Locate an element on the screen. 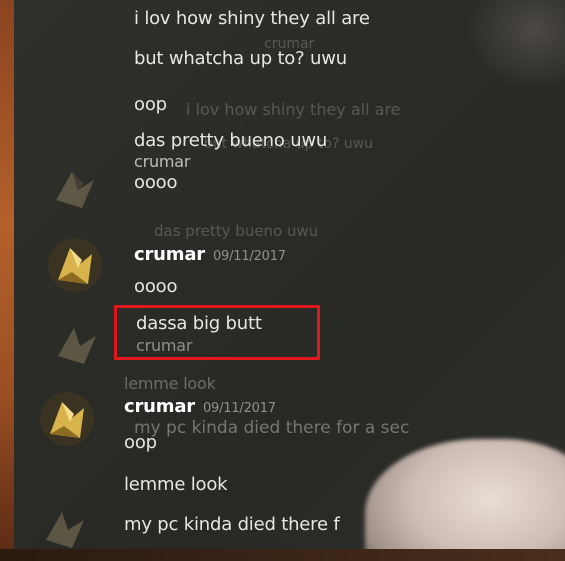 The height and width of the screenshot is (561, 565). chat-message: but whatcha up to? uwu is located at coordinates (240, 58).